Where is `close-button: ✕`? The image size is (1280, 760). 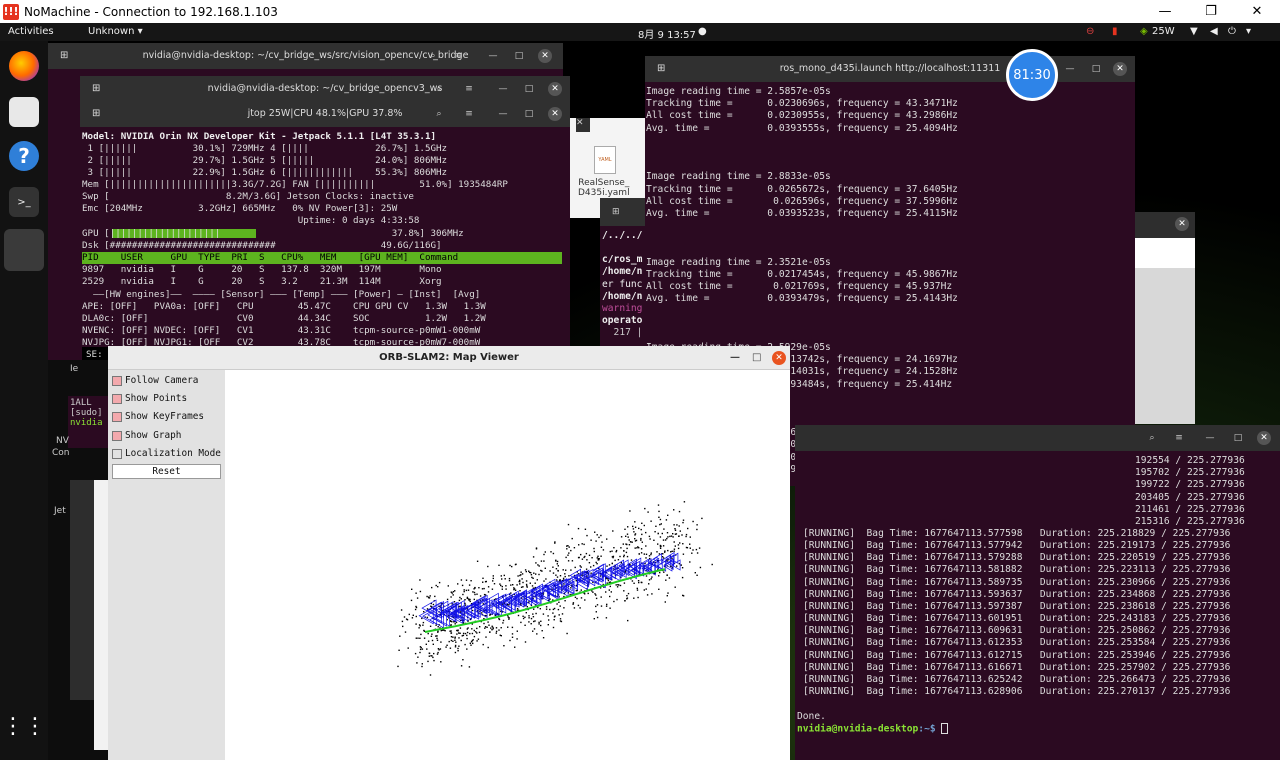 close-button: ✕ is located at coordinates (1257, 11).